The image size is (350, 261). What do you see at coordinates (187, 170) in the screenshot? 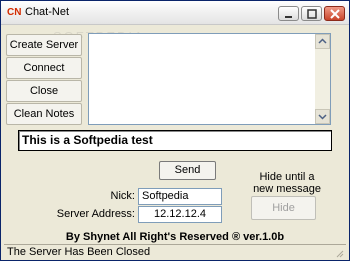
I see `send-button: Send` at bounding box center [187, 170].